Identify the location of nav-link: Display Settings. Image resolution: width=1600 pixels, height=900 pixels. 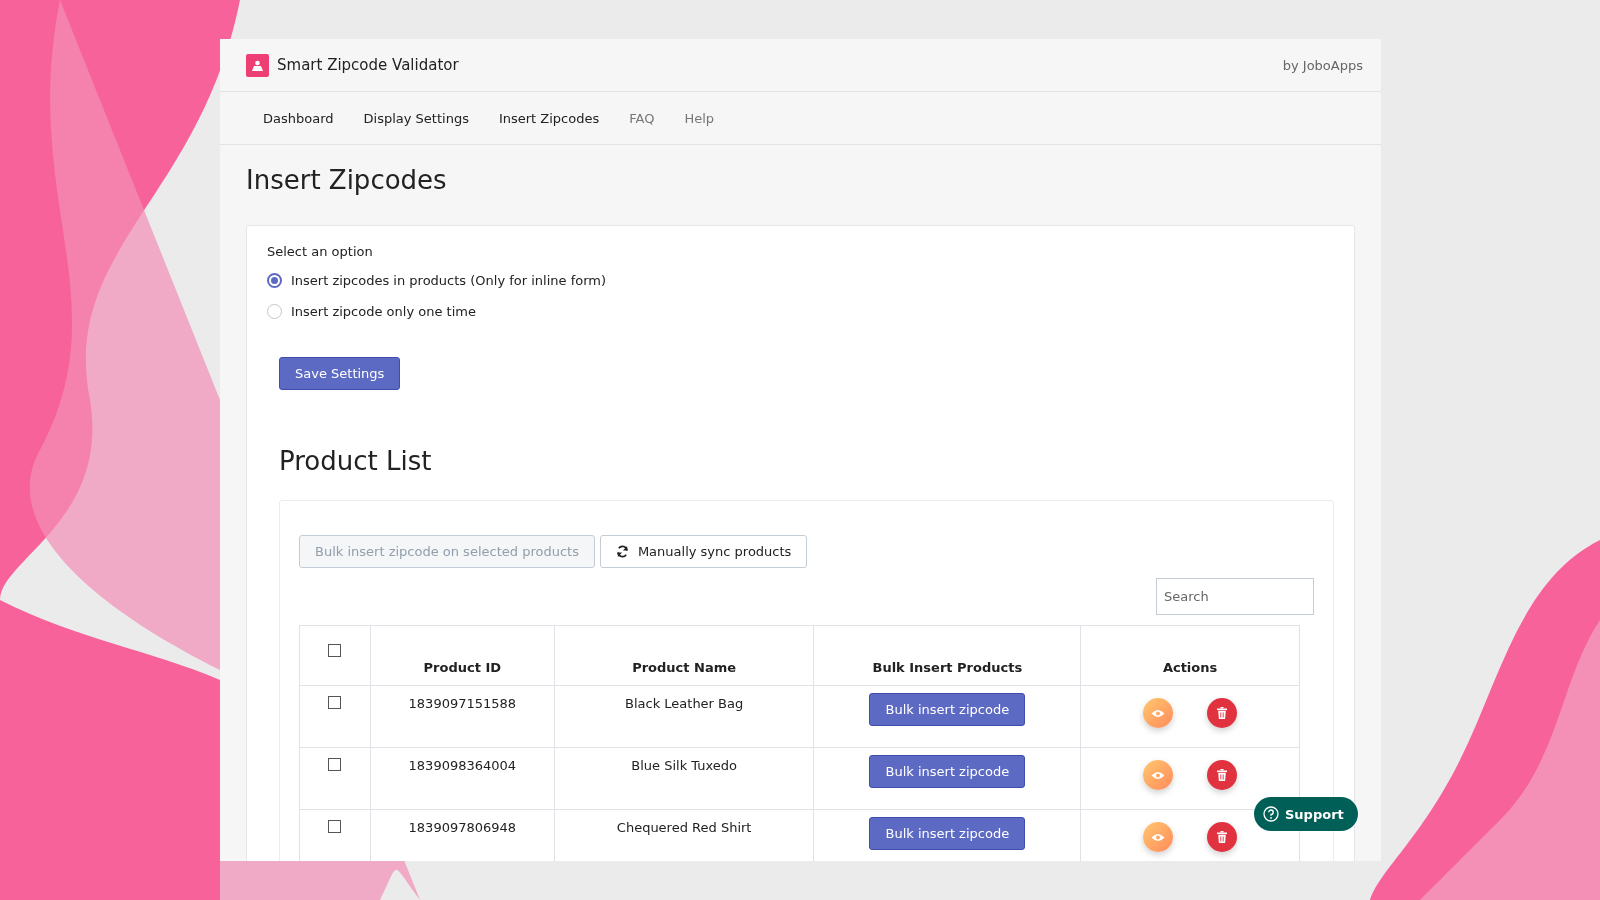
(416, 118).